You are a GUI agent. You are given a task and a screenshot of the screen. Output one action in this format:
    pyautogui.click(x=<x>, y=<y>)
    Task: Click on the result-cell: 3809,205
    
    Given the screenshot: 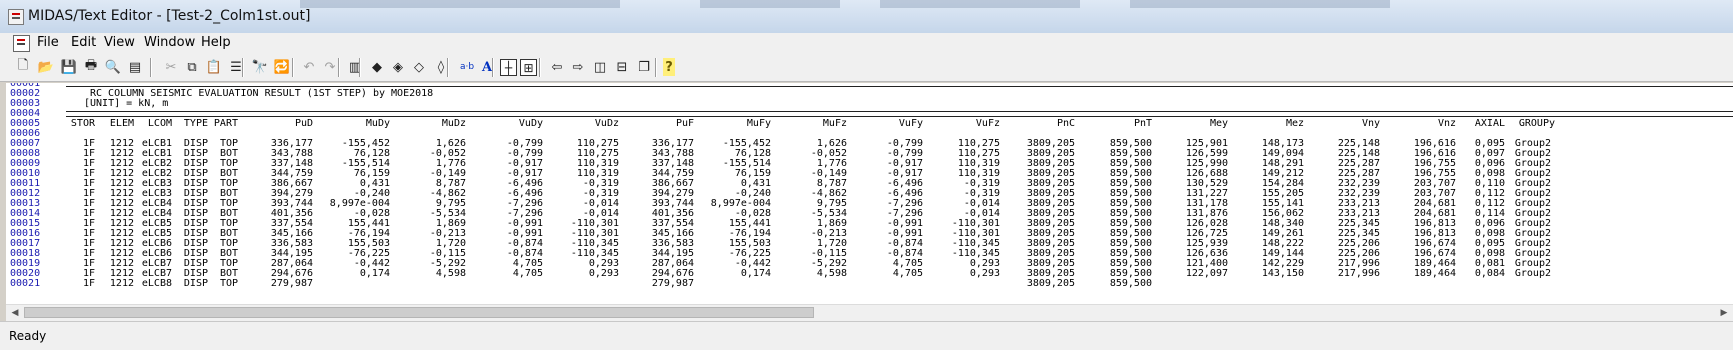 What is the action you would take?
    pyautogui.click(x=1050, y=283)
    